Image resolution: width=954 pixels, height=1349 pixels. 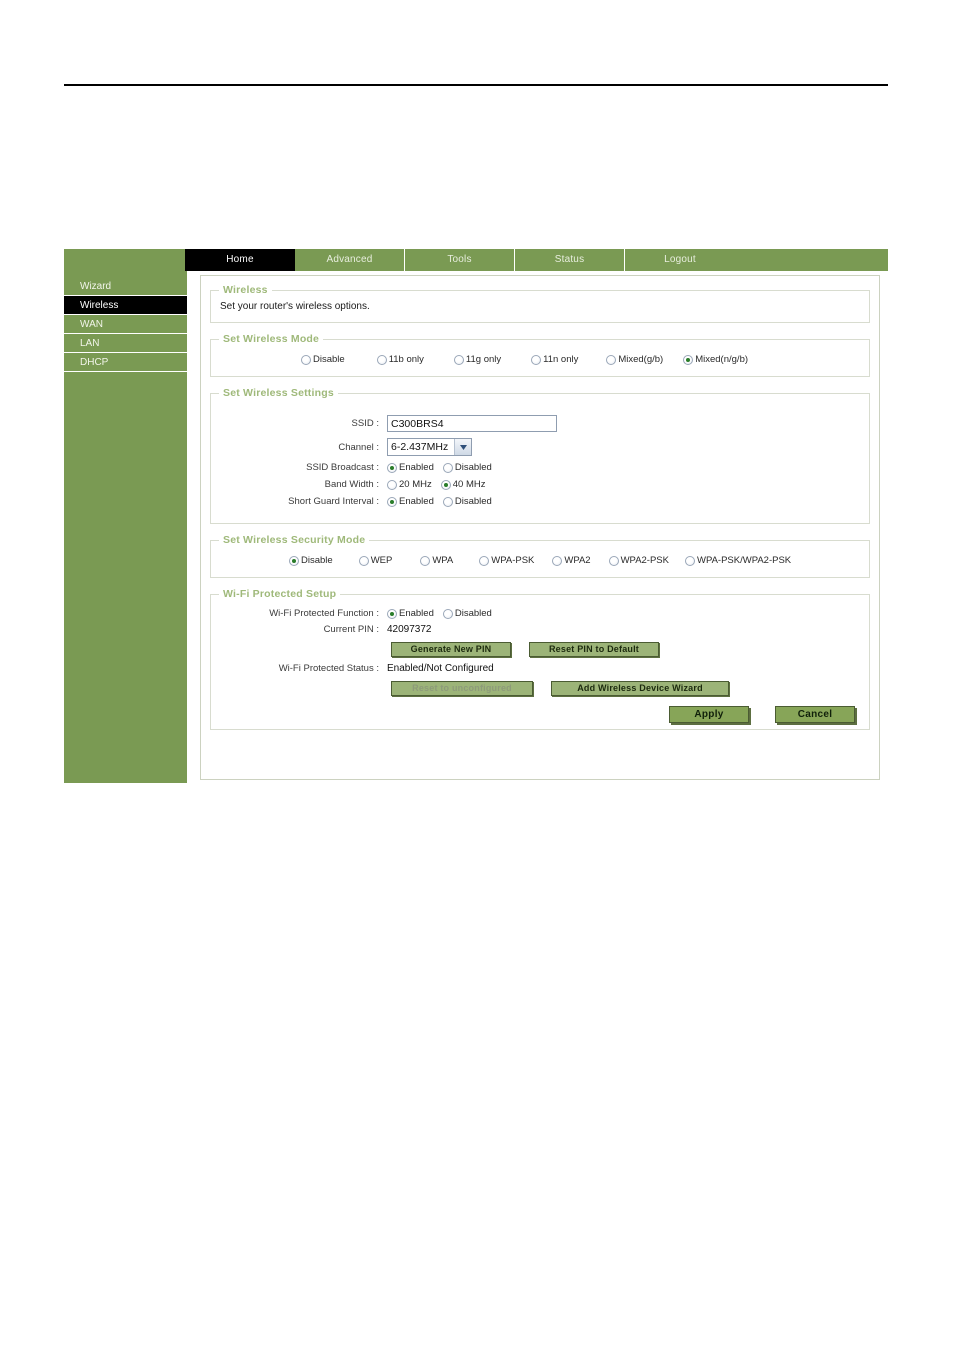 I want to click on sidebar-item-wizard: Wizard, so click(x=125, y=286).